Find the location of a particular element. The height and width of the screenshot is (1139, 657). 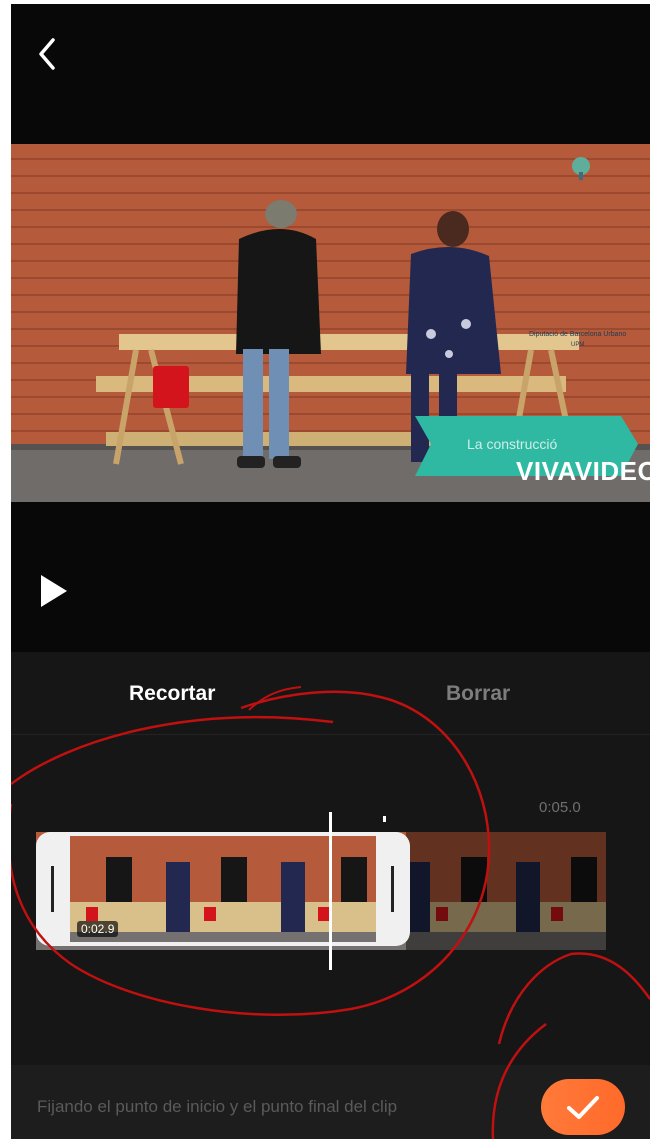

tab-divider is located at coordinates (330, 734).